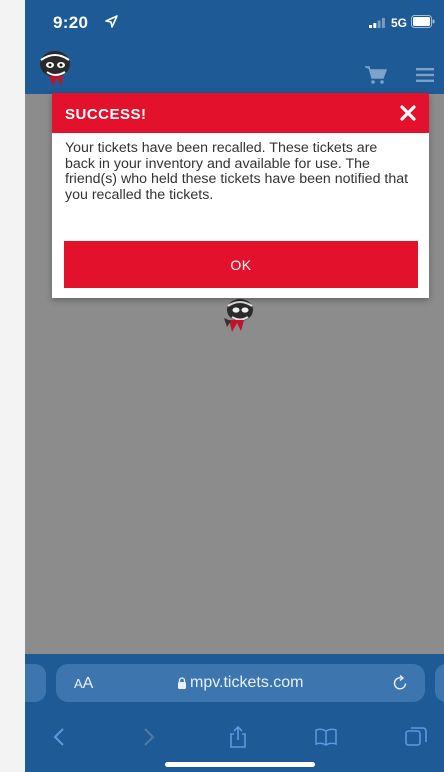 The width and height of the screenshot is (444, 772). What do you see at coordinates (238, 737) in the screenshot?
I see `share-icon` at bounding box center [238, 737].